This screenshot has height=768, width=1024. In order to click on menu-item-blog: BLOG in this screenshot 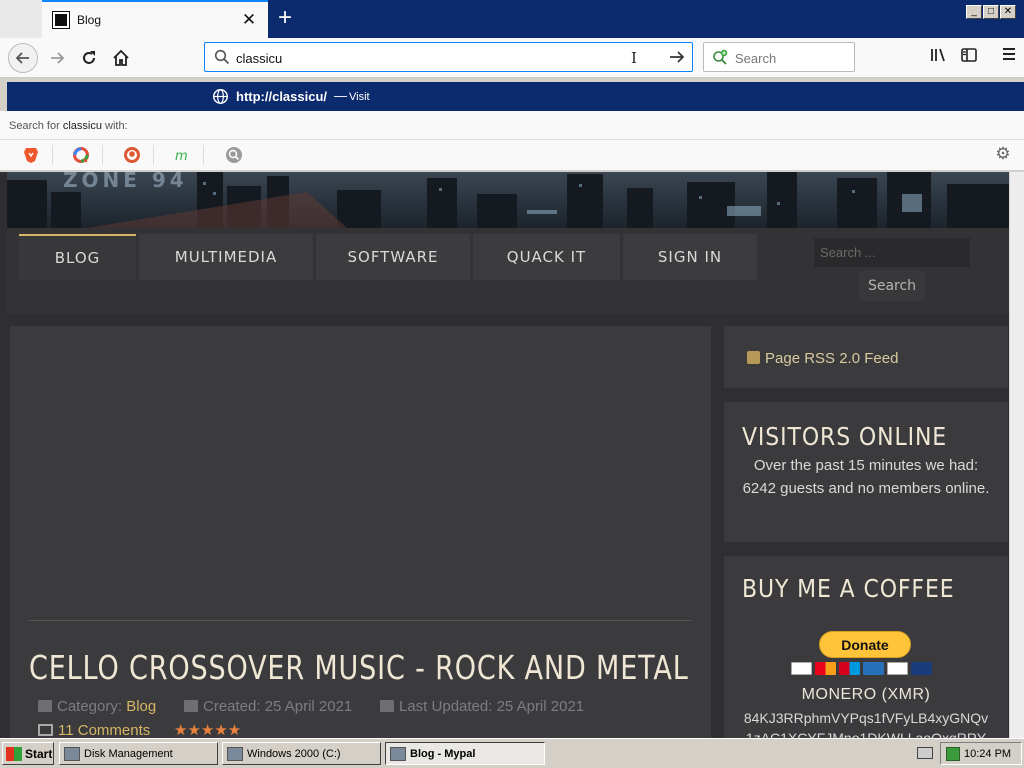, I will do `click(77, 257)`.